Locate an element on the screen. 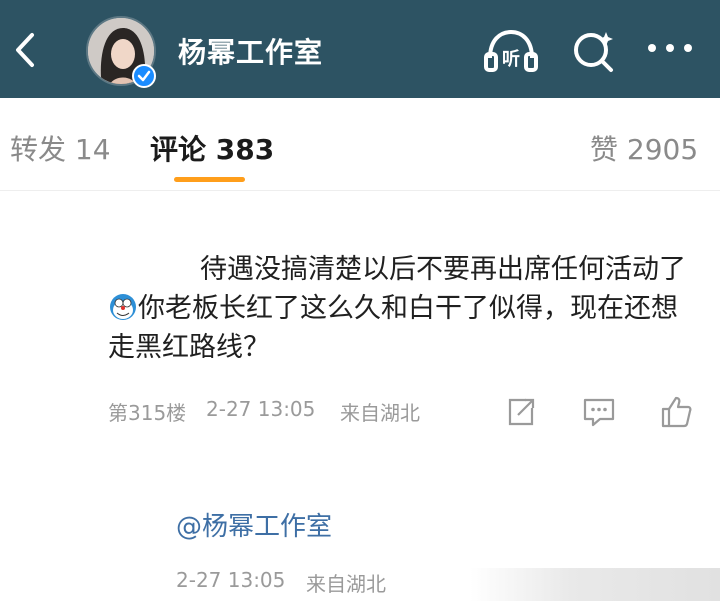 The height and width of the screenshot is (601, 720). like-thumb-icon is located at coordinates (677, 412).